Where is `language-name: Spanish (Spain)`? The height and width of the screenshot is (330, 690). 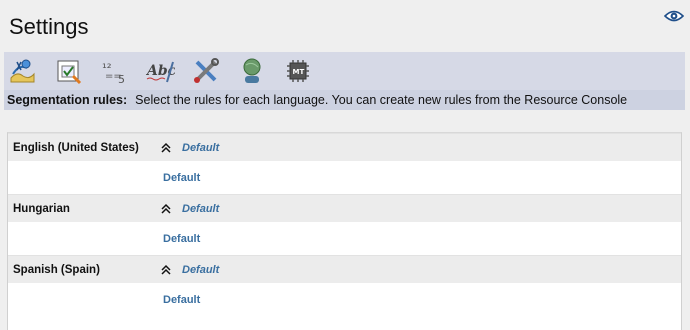 language-name: Spanish (Spain) is located at coordinates (56, 269).